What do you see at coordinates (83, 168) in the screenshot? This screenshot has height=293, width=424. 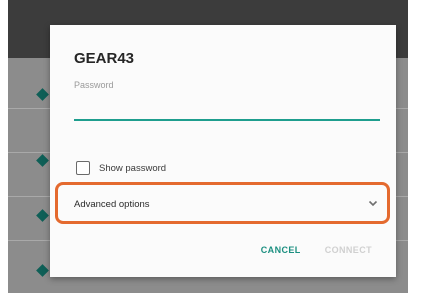 I see `show-password-checkbox` at bounding box center [83, 168].